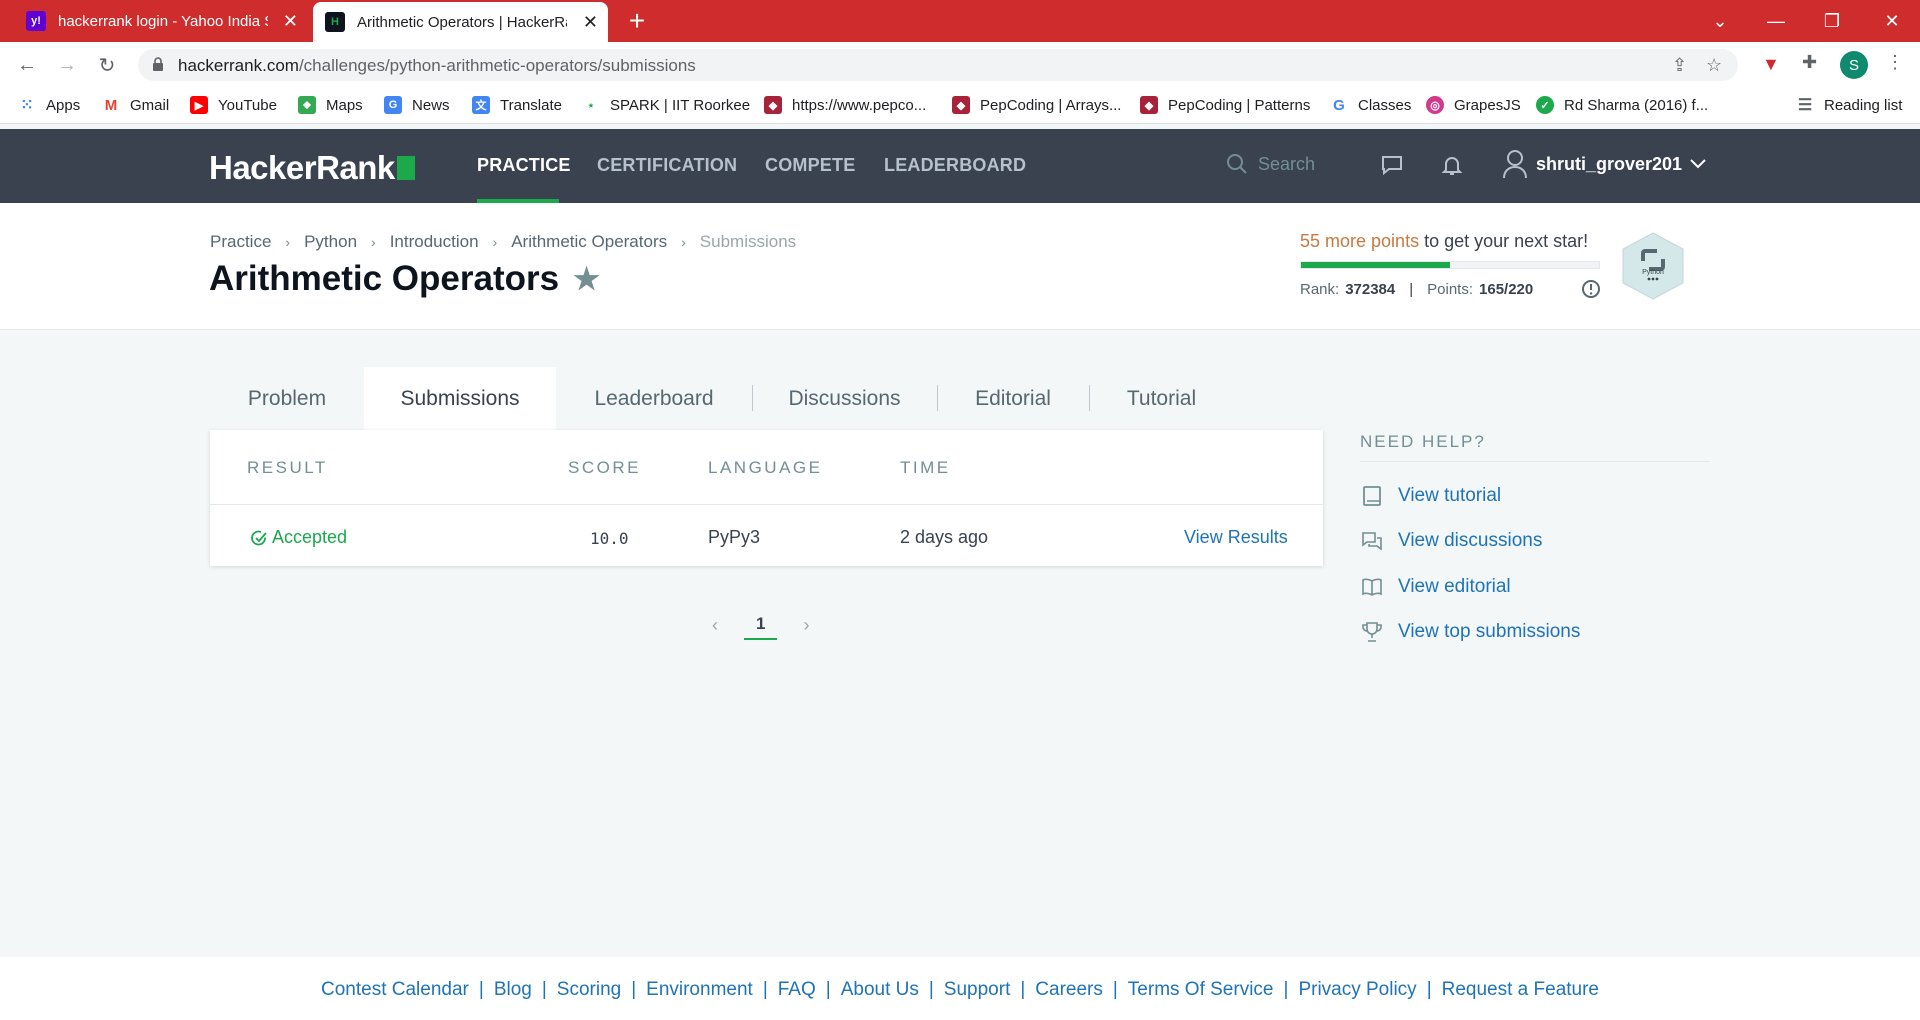 Image resolution: width=1920 pixels, height=1020 pixels. I want to click on breadcrumb-python: Python, so click(330, 242).